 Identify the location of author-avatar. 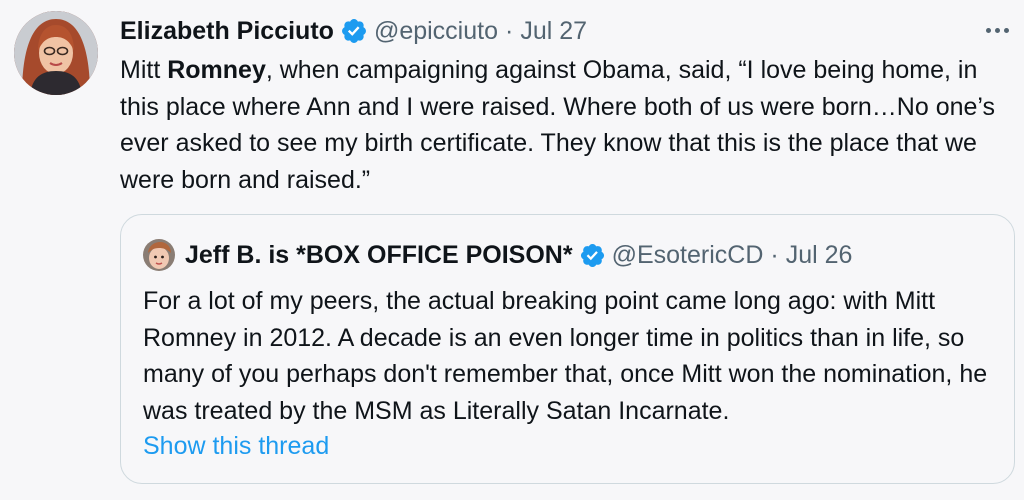
(56, 53).